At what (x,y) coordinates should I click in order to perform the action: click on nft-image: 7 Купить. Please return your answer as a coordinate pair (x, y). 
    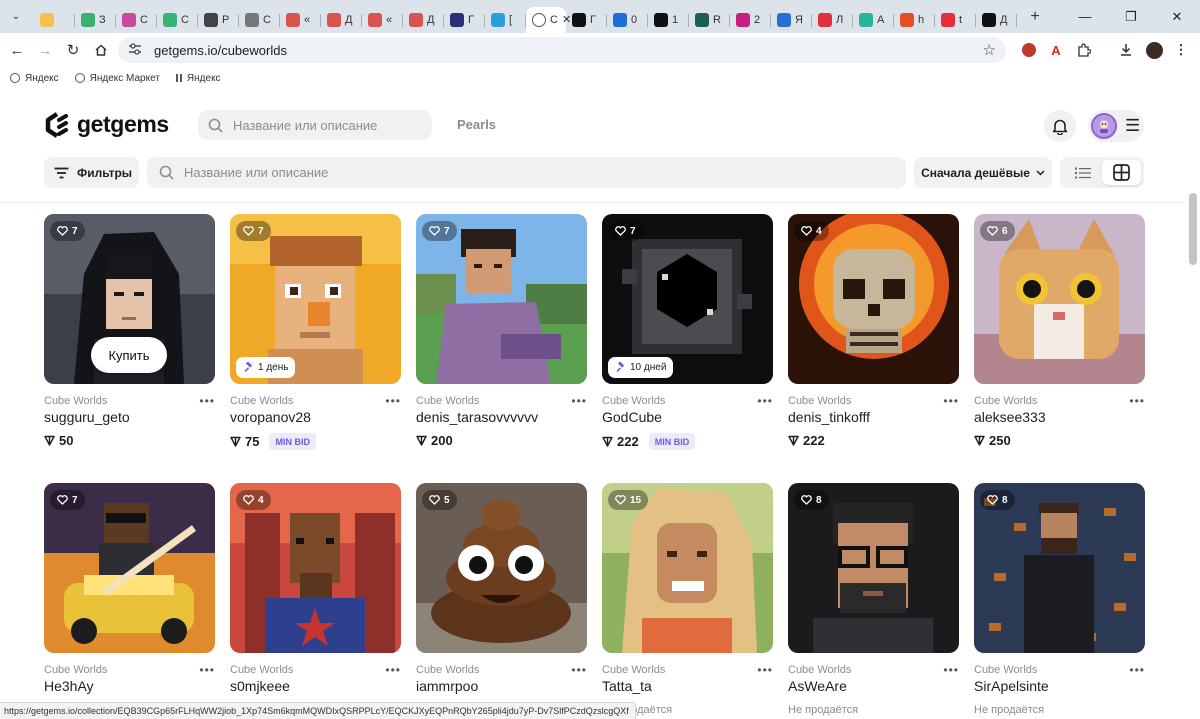
    Looking at the image, I should click on (129, 299).